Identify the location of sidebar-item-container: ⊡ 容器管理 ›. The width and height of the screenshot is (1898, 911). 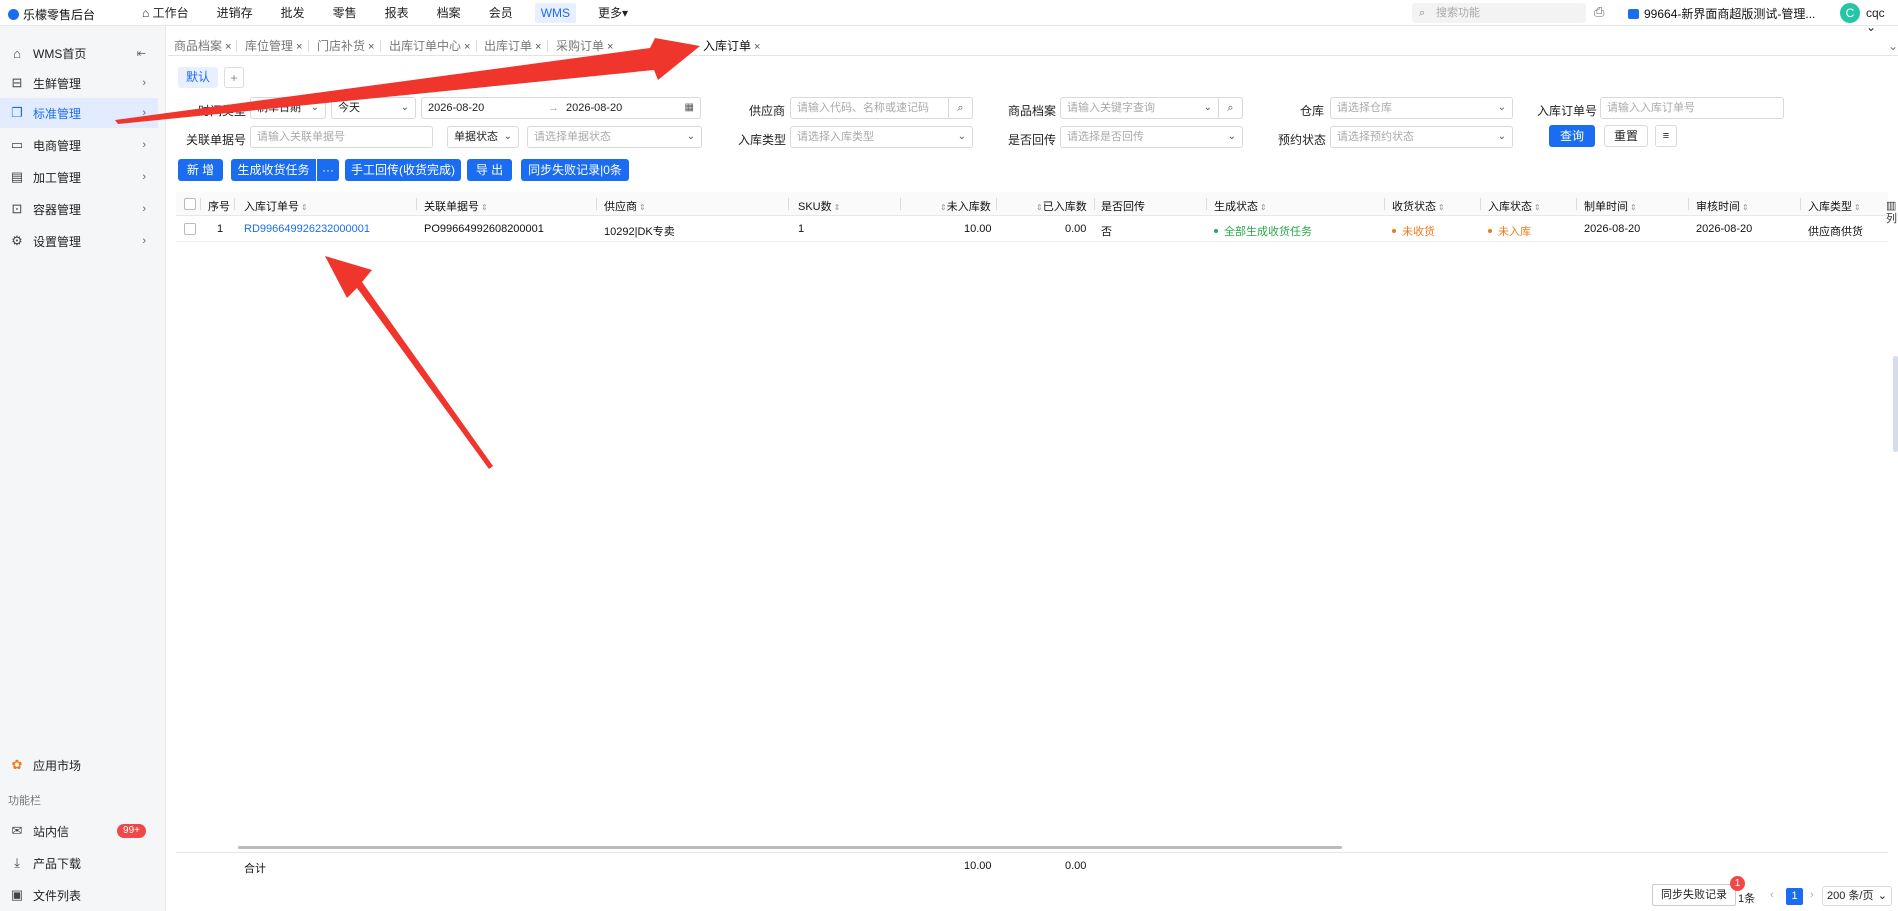
(79, 209).